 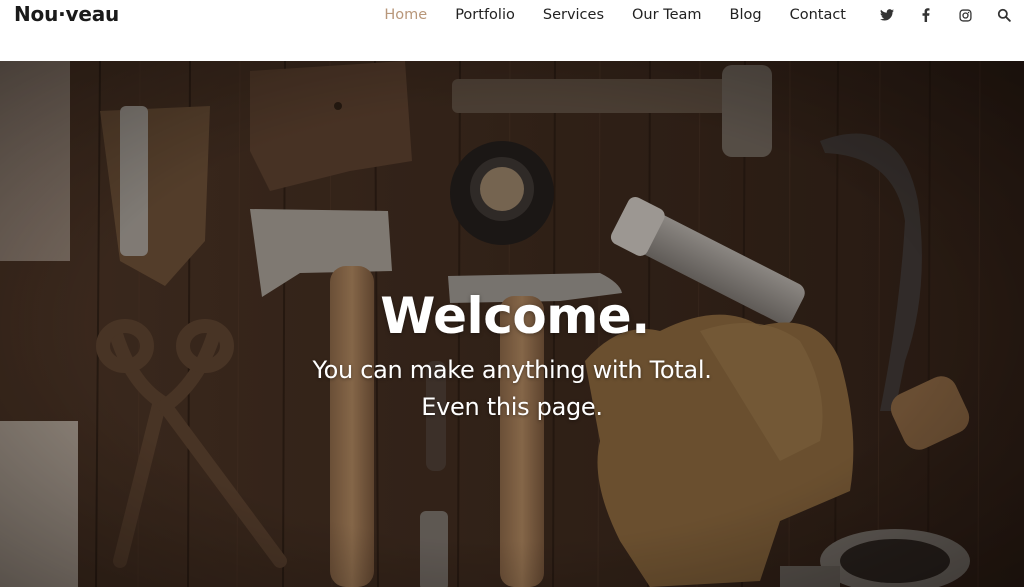 What do you see at coordinates (512, 370) in the screenshot?
I see `hero-subtitle-line1: You can make anything with Total.` at bounding box center [512, 370].